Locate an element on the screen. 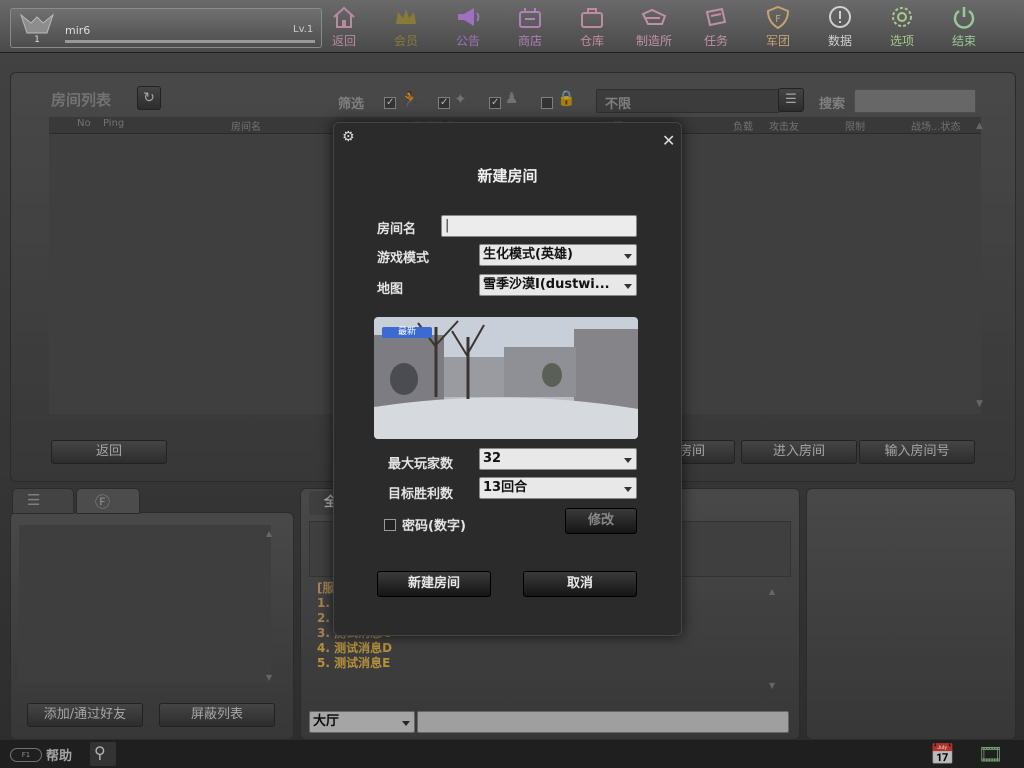 The image size is (1024, 768). confirm-create-room-button: 新建房间 is located at coordinates (434, 584).